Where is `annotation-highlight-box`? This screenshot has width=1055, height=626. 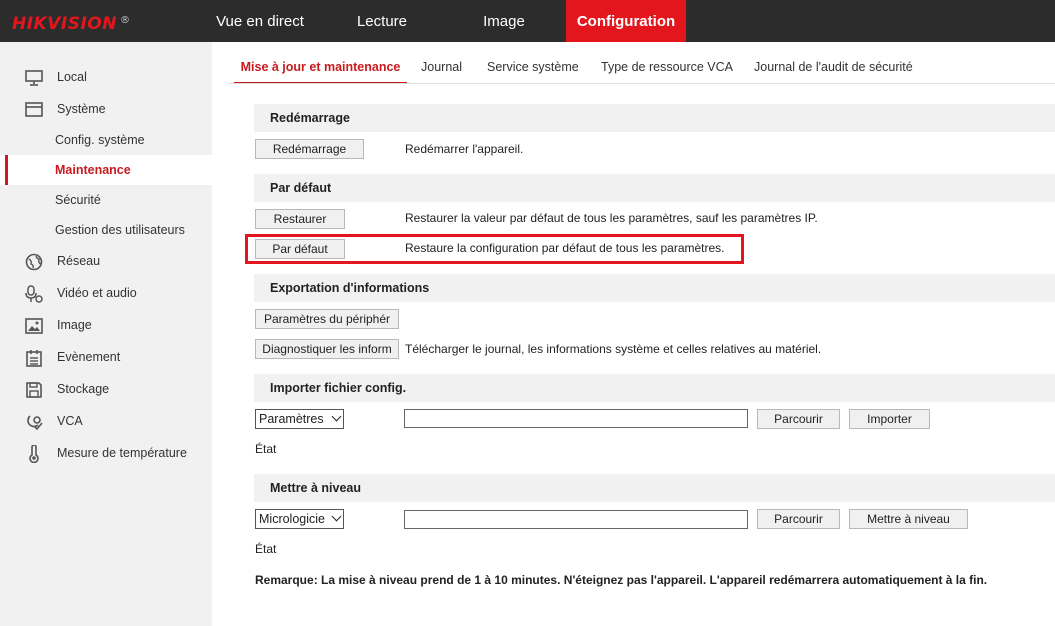
annotation-highlight-box is located at coordinates (494, 249).